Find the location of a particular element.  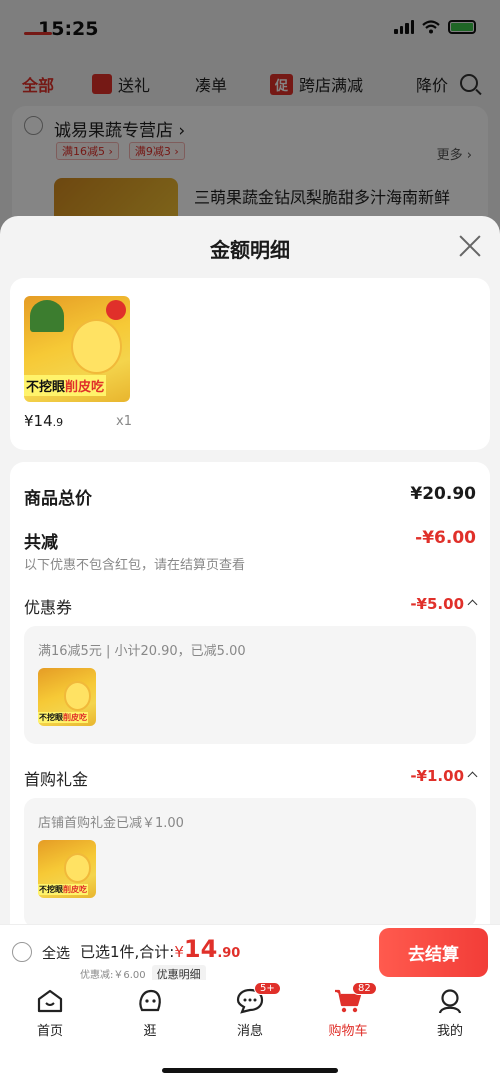

coupon-value: -¥5.00 is located at coordinates (437, 604).